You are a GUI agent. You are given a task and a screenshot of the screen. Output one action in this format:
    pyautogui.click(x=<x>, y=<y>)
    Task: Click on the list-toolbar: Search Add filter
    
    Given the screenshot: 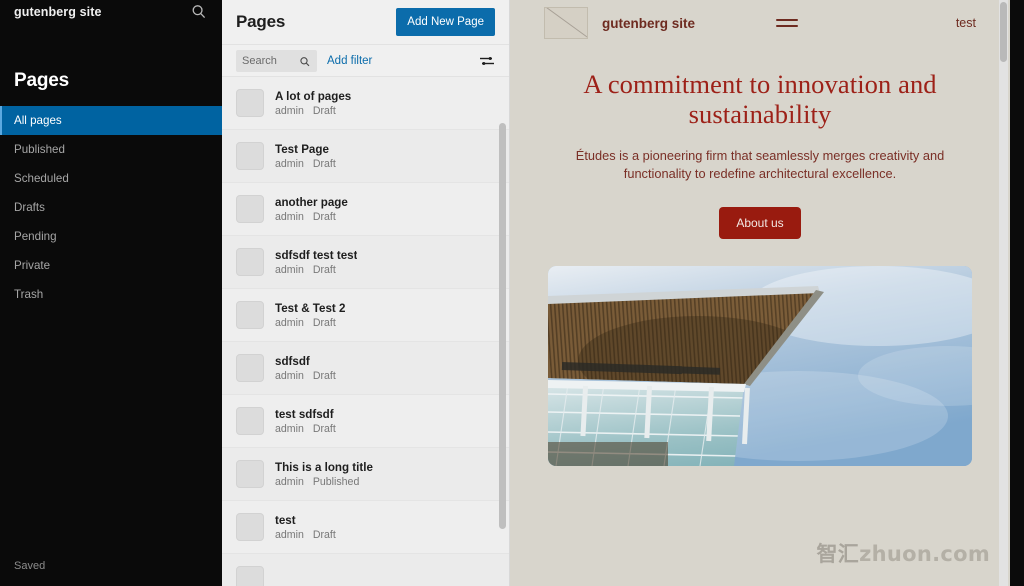 What is the action you would take?
    pyautogui.click(x=365, y=60)
    